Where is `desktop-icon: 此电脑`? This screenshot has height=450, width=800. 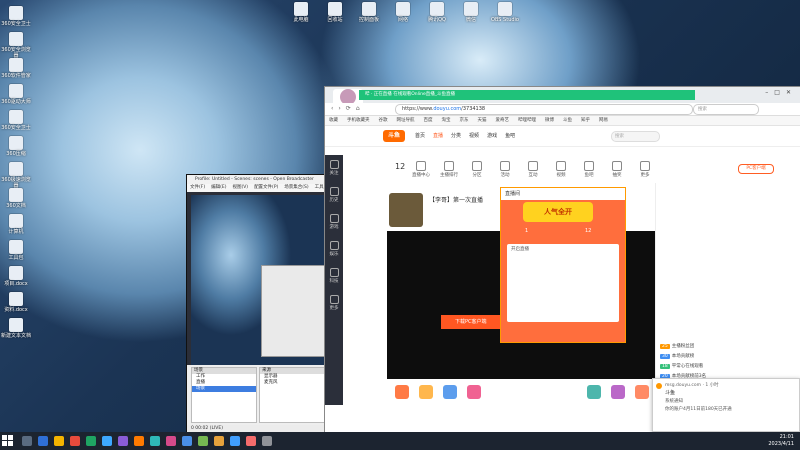
desktop-icon: 此电脑 is located at coordinates (301, 12).